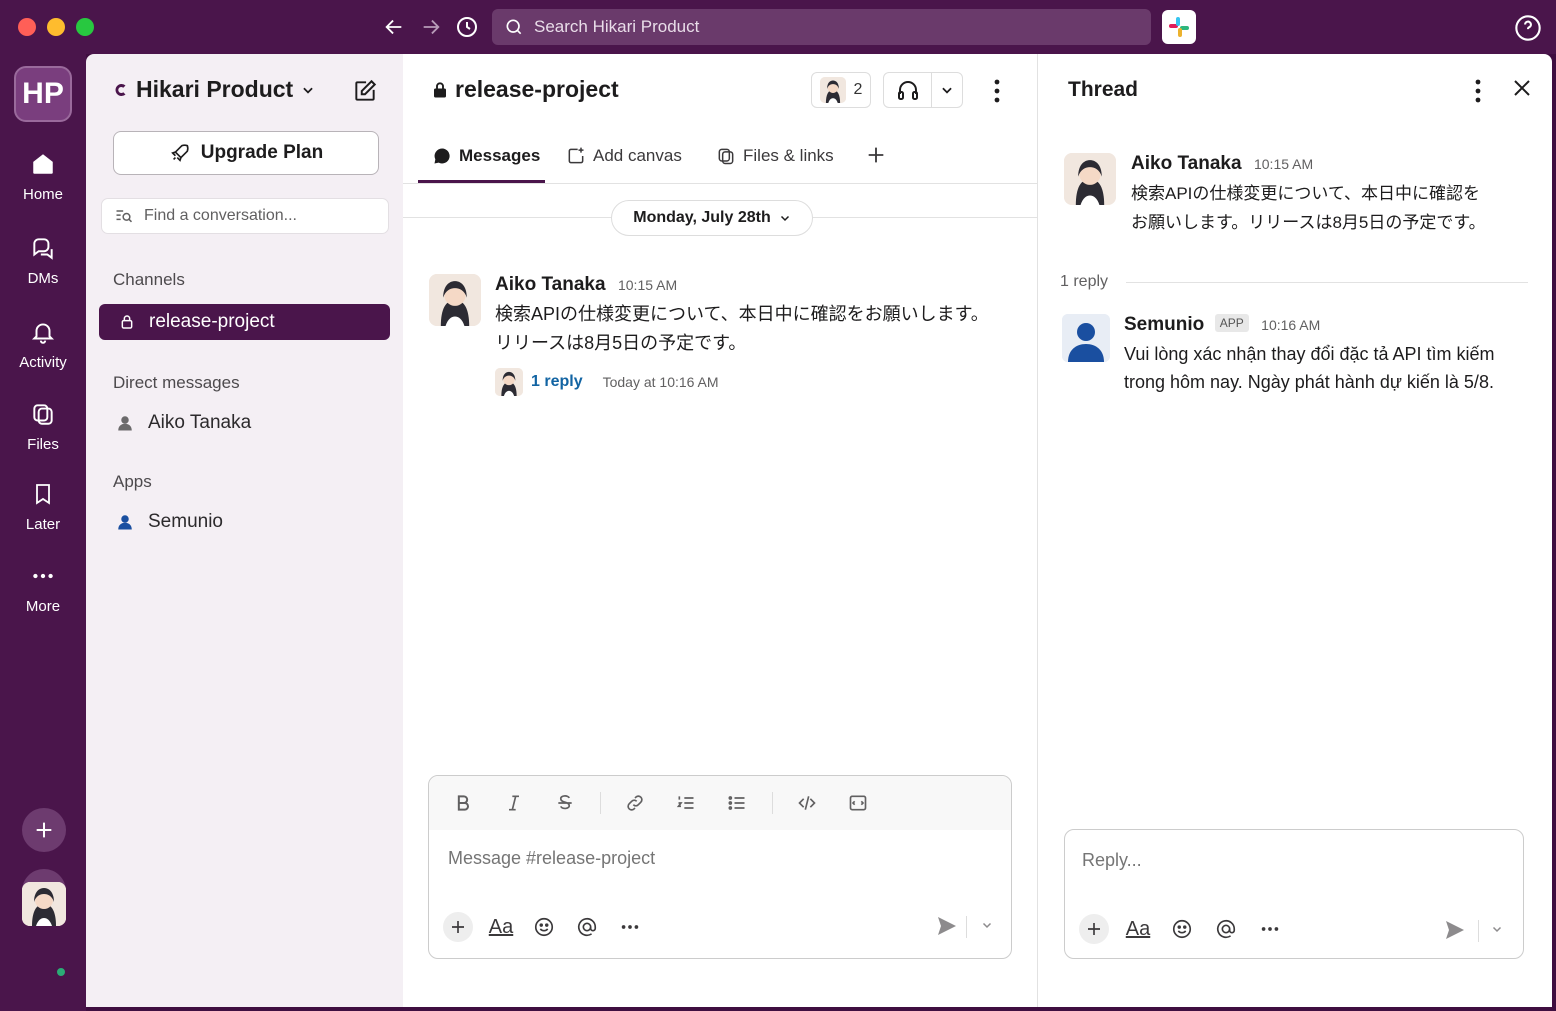 The height and width of the screenshot is (1011, 1556). I want to click on thread-menu-kebab-icon, so click(1478, 91).